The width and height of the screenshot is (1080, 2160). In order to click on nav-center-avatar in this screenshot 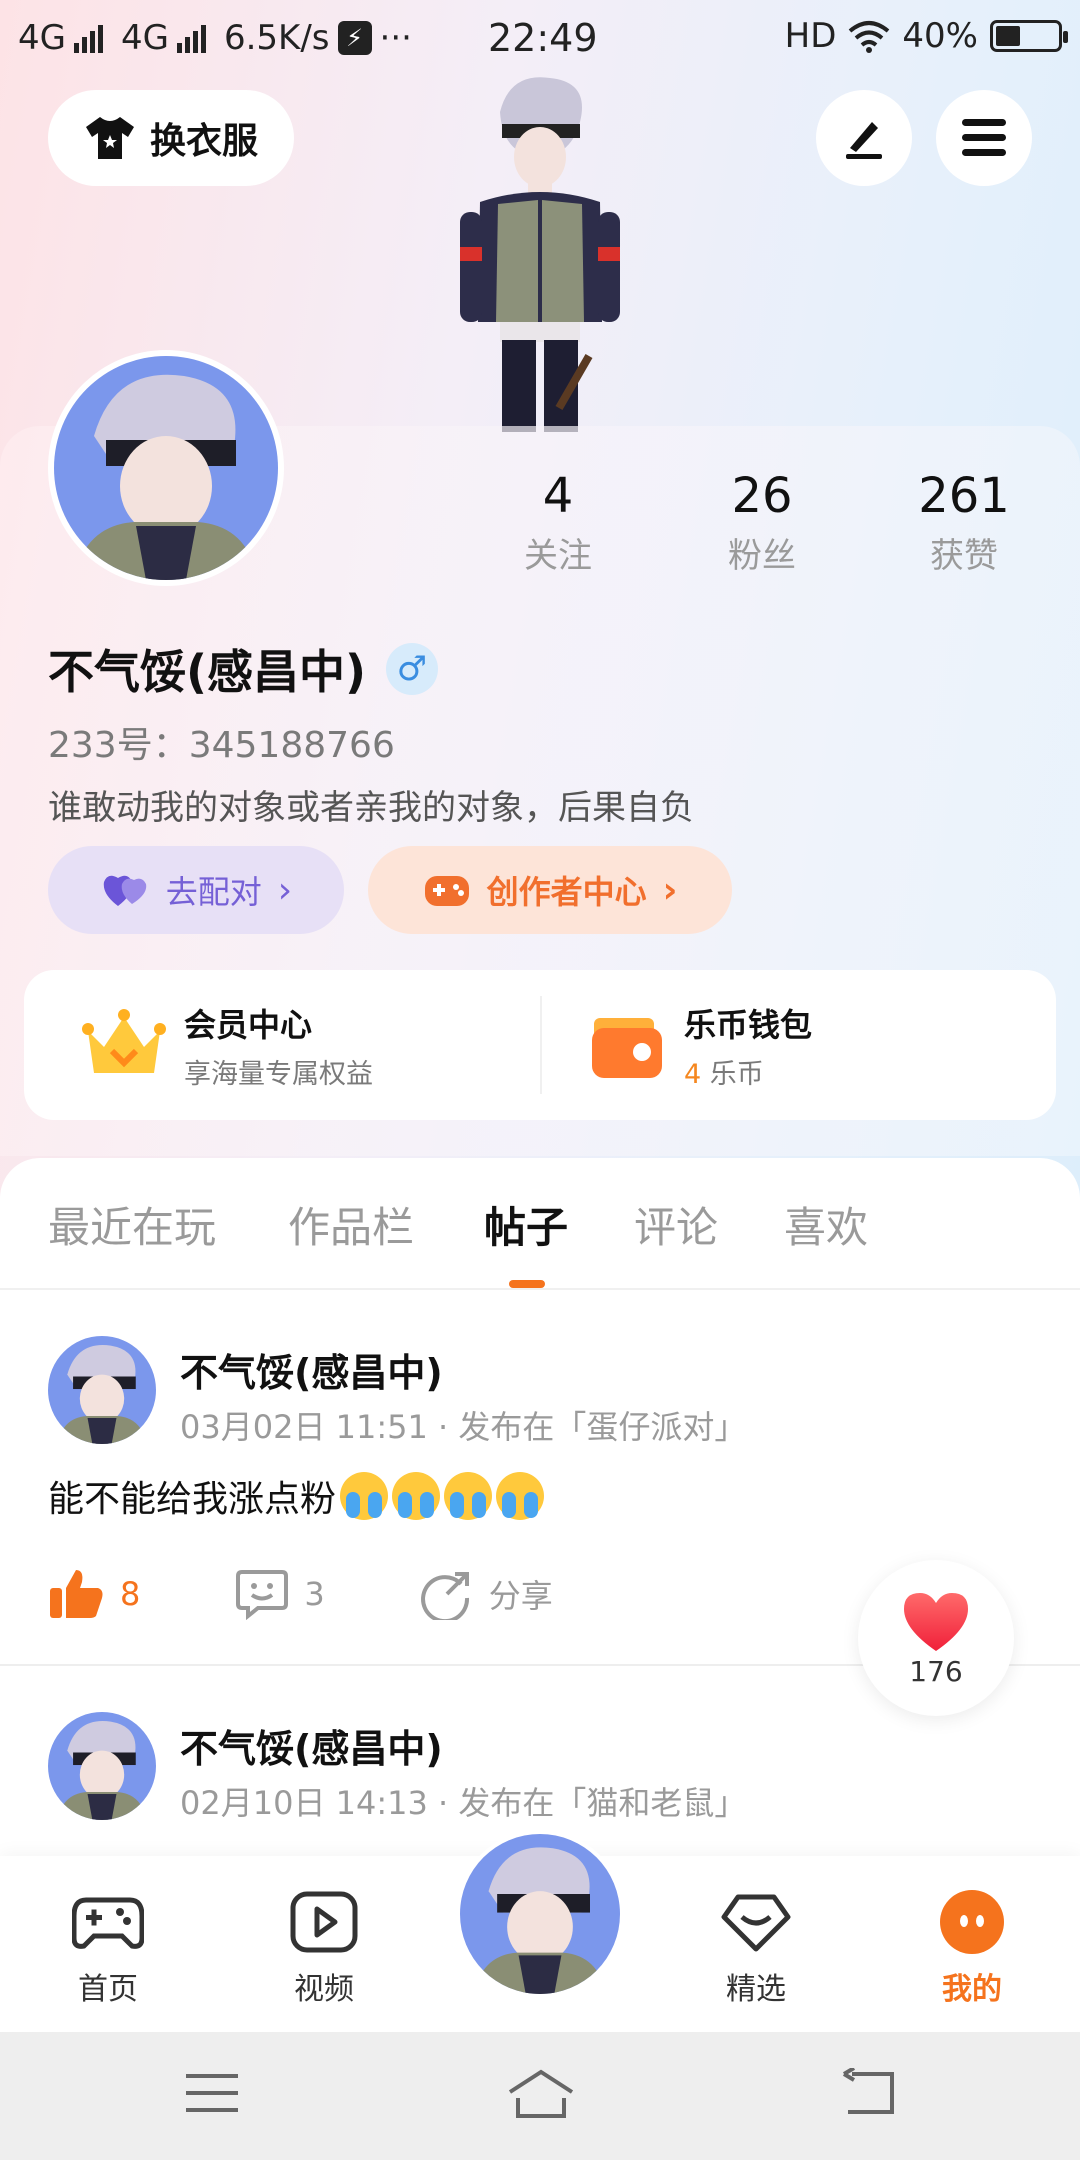, I will do `click(540, 1914)`.